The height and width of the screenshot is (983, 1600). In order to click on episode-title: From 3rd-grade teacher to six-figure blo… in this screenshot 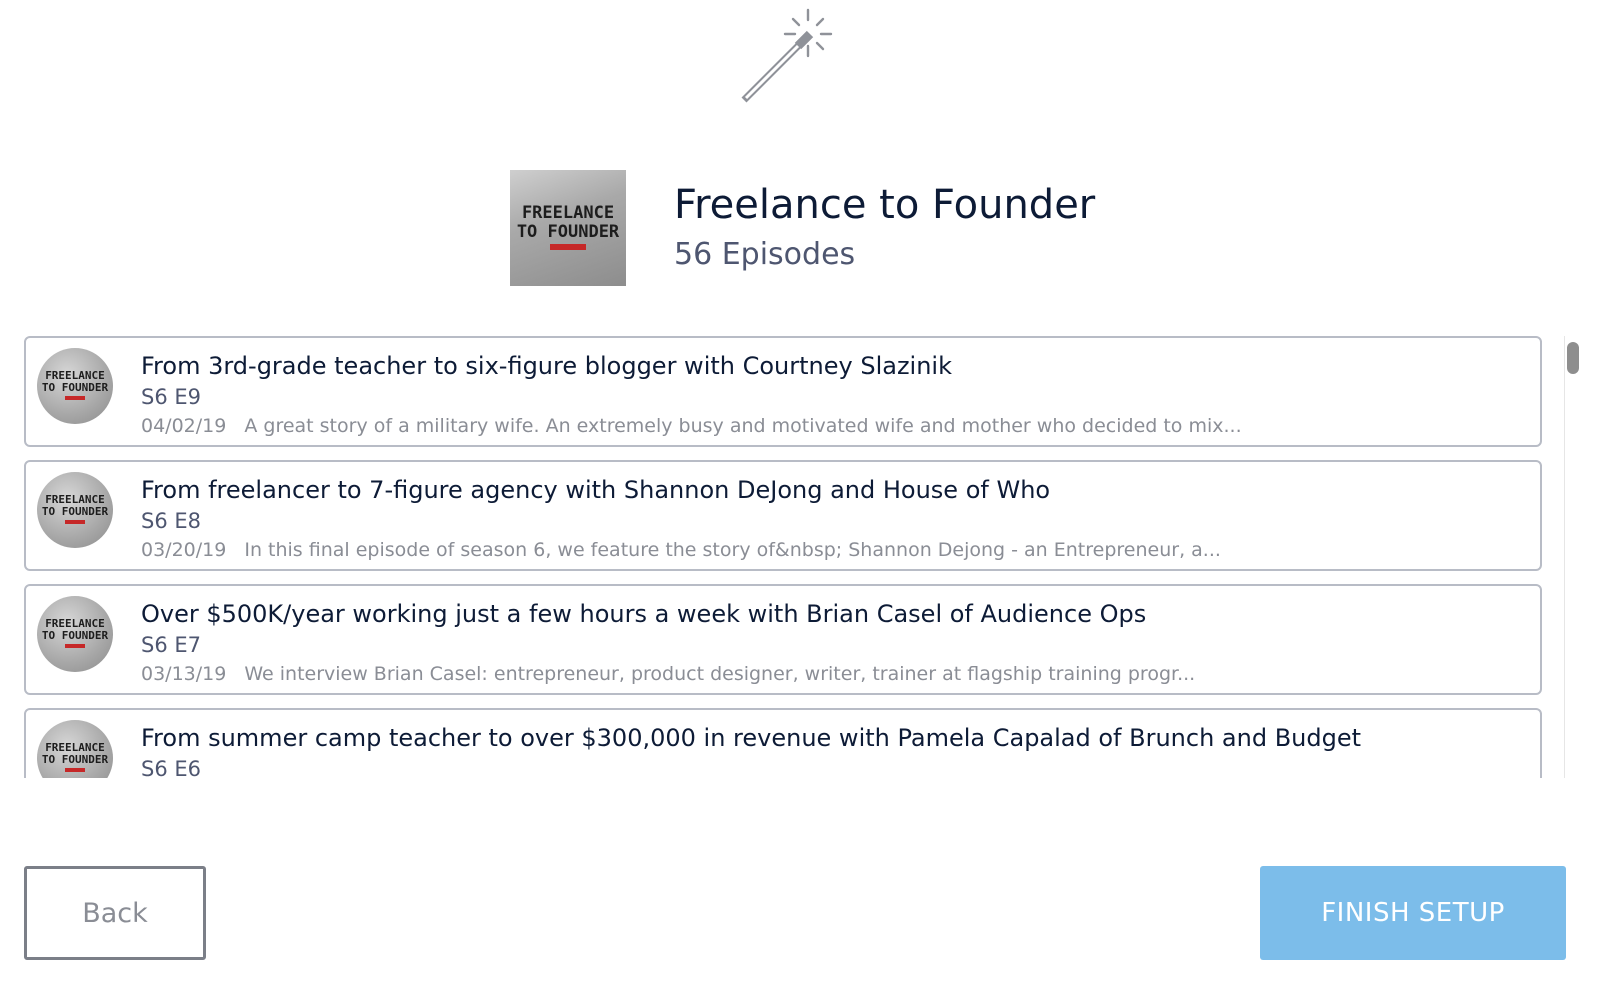, I will do `click(546, 366)`.